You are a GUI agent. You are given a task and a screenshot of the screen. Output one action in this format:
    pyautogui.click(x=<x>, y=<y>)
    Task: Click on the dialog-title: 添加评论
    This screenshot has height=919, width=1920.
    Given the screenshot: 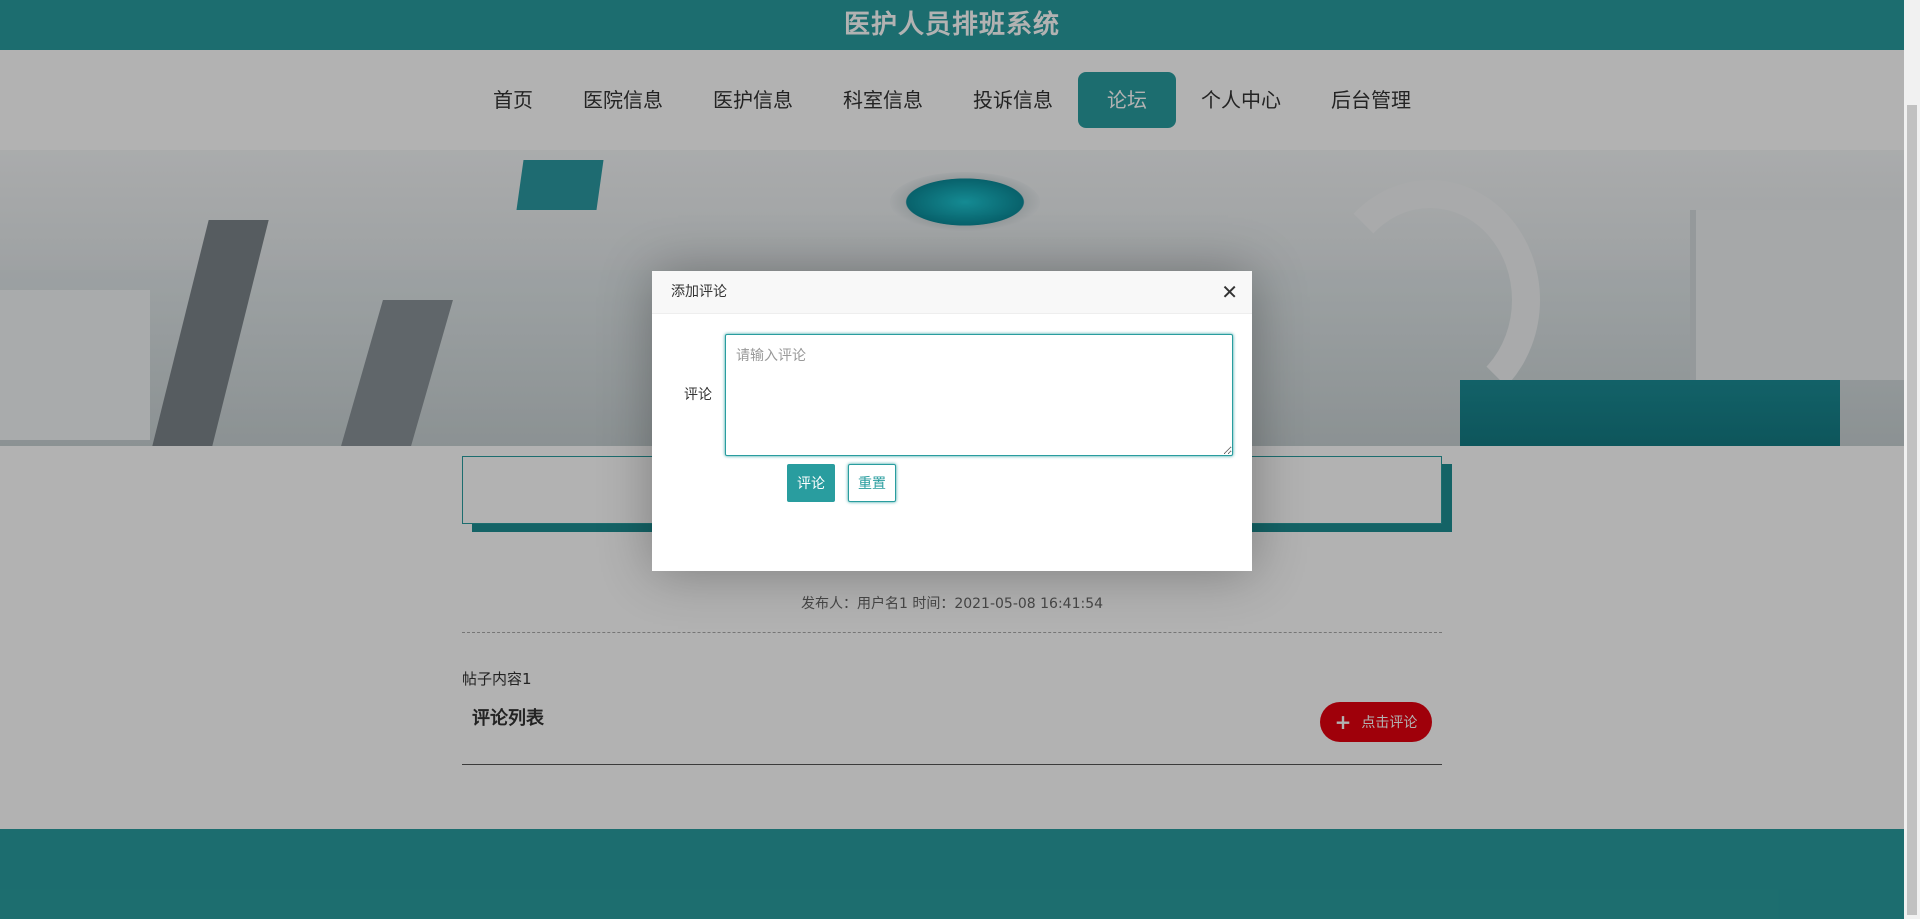 What is the action you would take?
    pyautogui.click(x=699, y=292)
    